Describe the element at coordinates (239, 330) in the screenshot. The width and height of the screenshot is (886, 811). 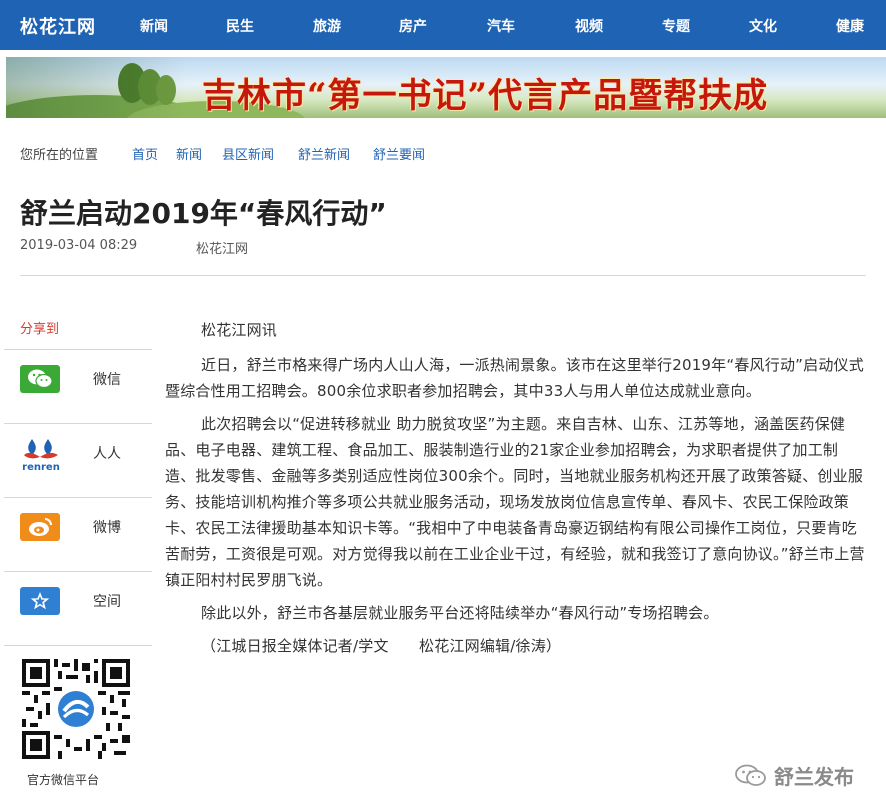
I see `article-lead: 松花江网讯` at that location.